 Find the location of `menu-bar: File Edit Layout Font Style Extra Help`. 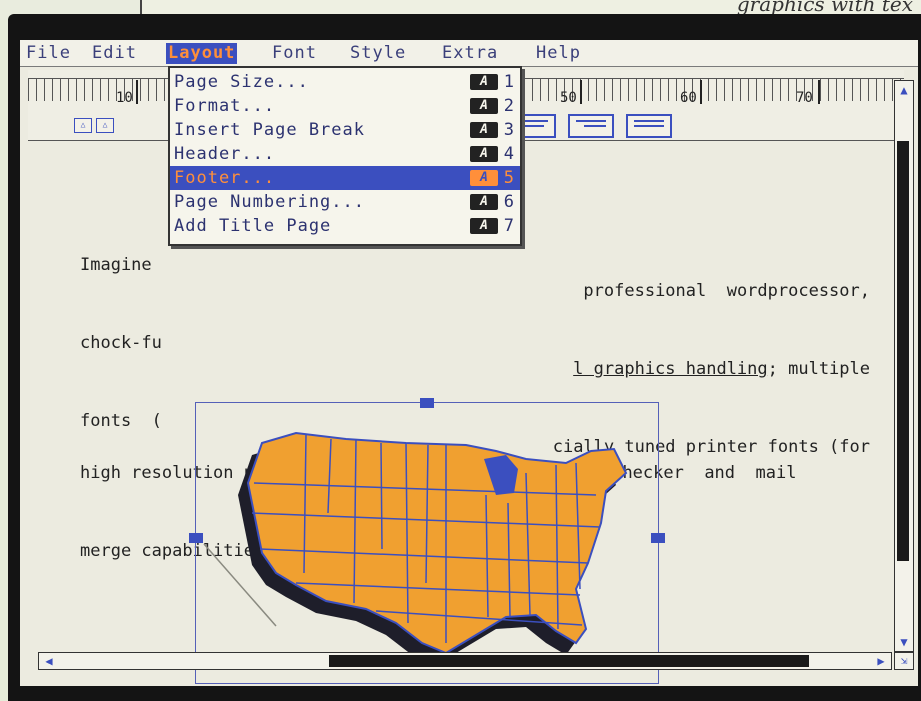

menu-bar: File Edit Layout Font Style Extra Help is located at coordinates (469, 53).